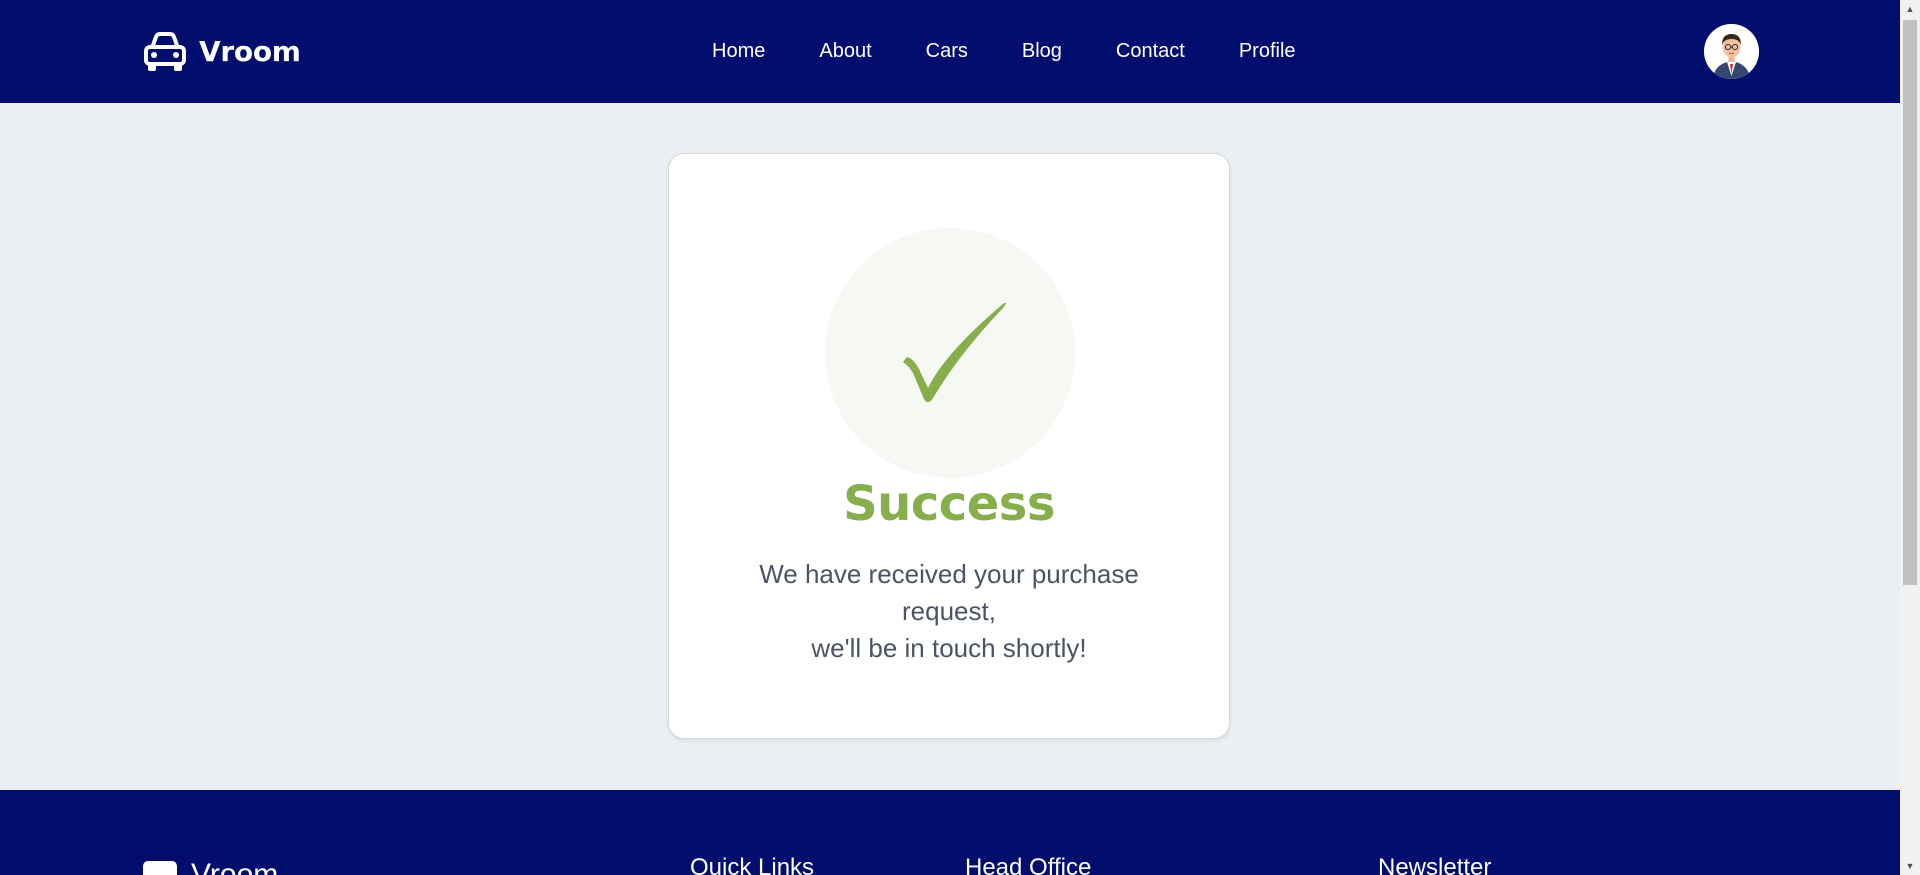 This screenshot has width=1920, height=875. I want to click on footer-heading-quick-links: Quick Links, so click(752, 864).